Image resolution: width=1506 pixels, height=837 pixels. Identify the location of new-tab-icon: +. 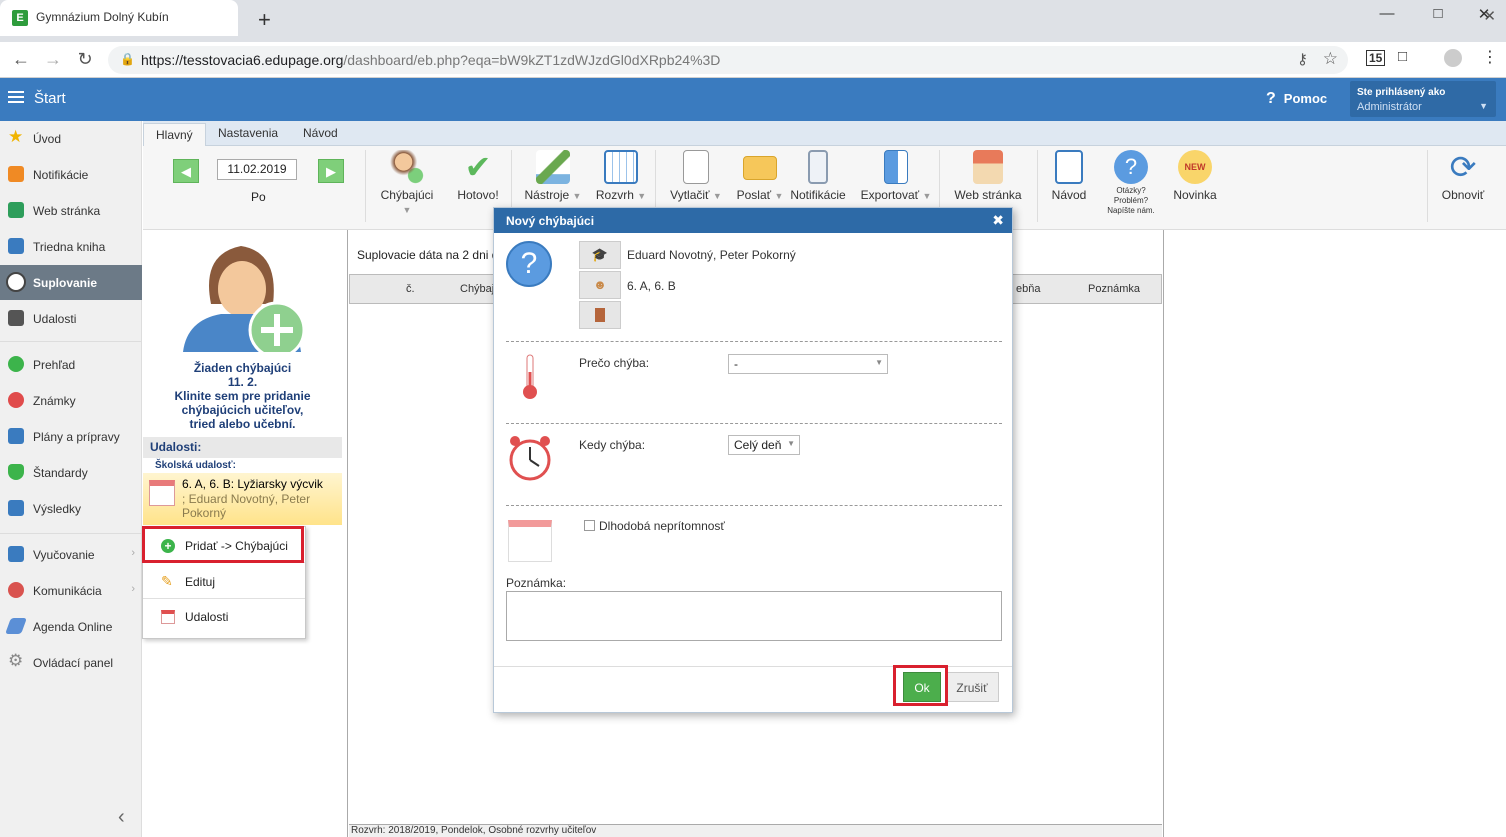
(264, 20).